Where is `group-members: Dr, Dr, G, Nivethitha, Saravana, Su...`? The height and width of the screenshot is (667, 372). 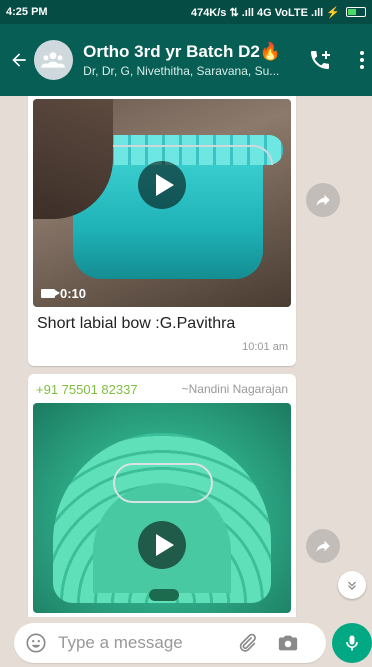 group-members: Dr, Dr, G, Nivethitha, Saravana, Su... is located at coordinates (181, 71).